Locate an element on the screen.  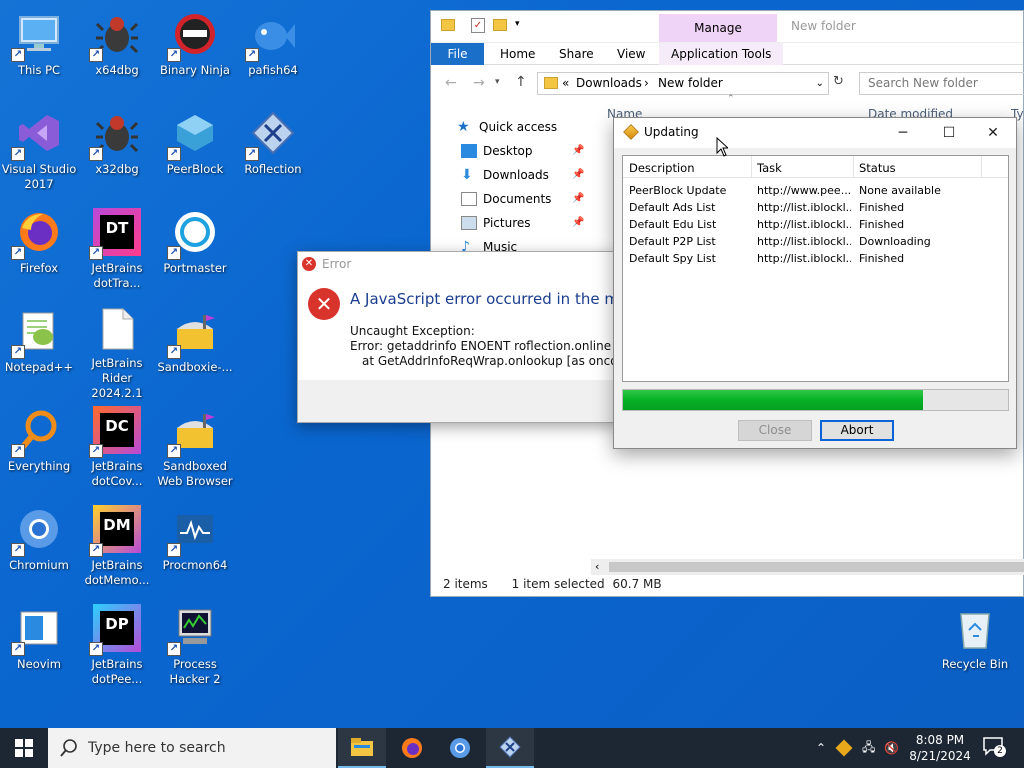
nav-quick-access: ★ Quick access is located at coordinates (507, 127).